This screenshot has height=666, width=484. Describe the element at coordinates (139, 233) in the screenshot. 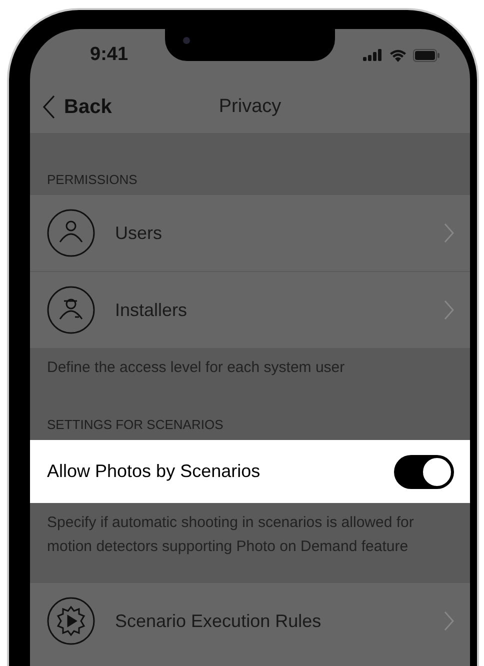

I see `row-label: Users` at that location.